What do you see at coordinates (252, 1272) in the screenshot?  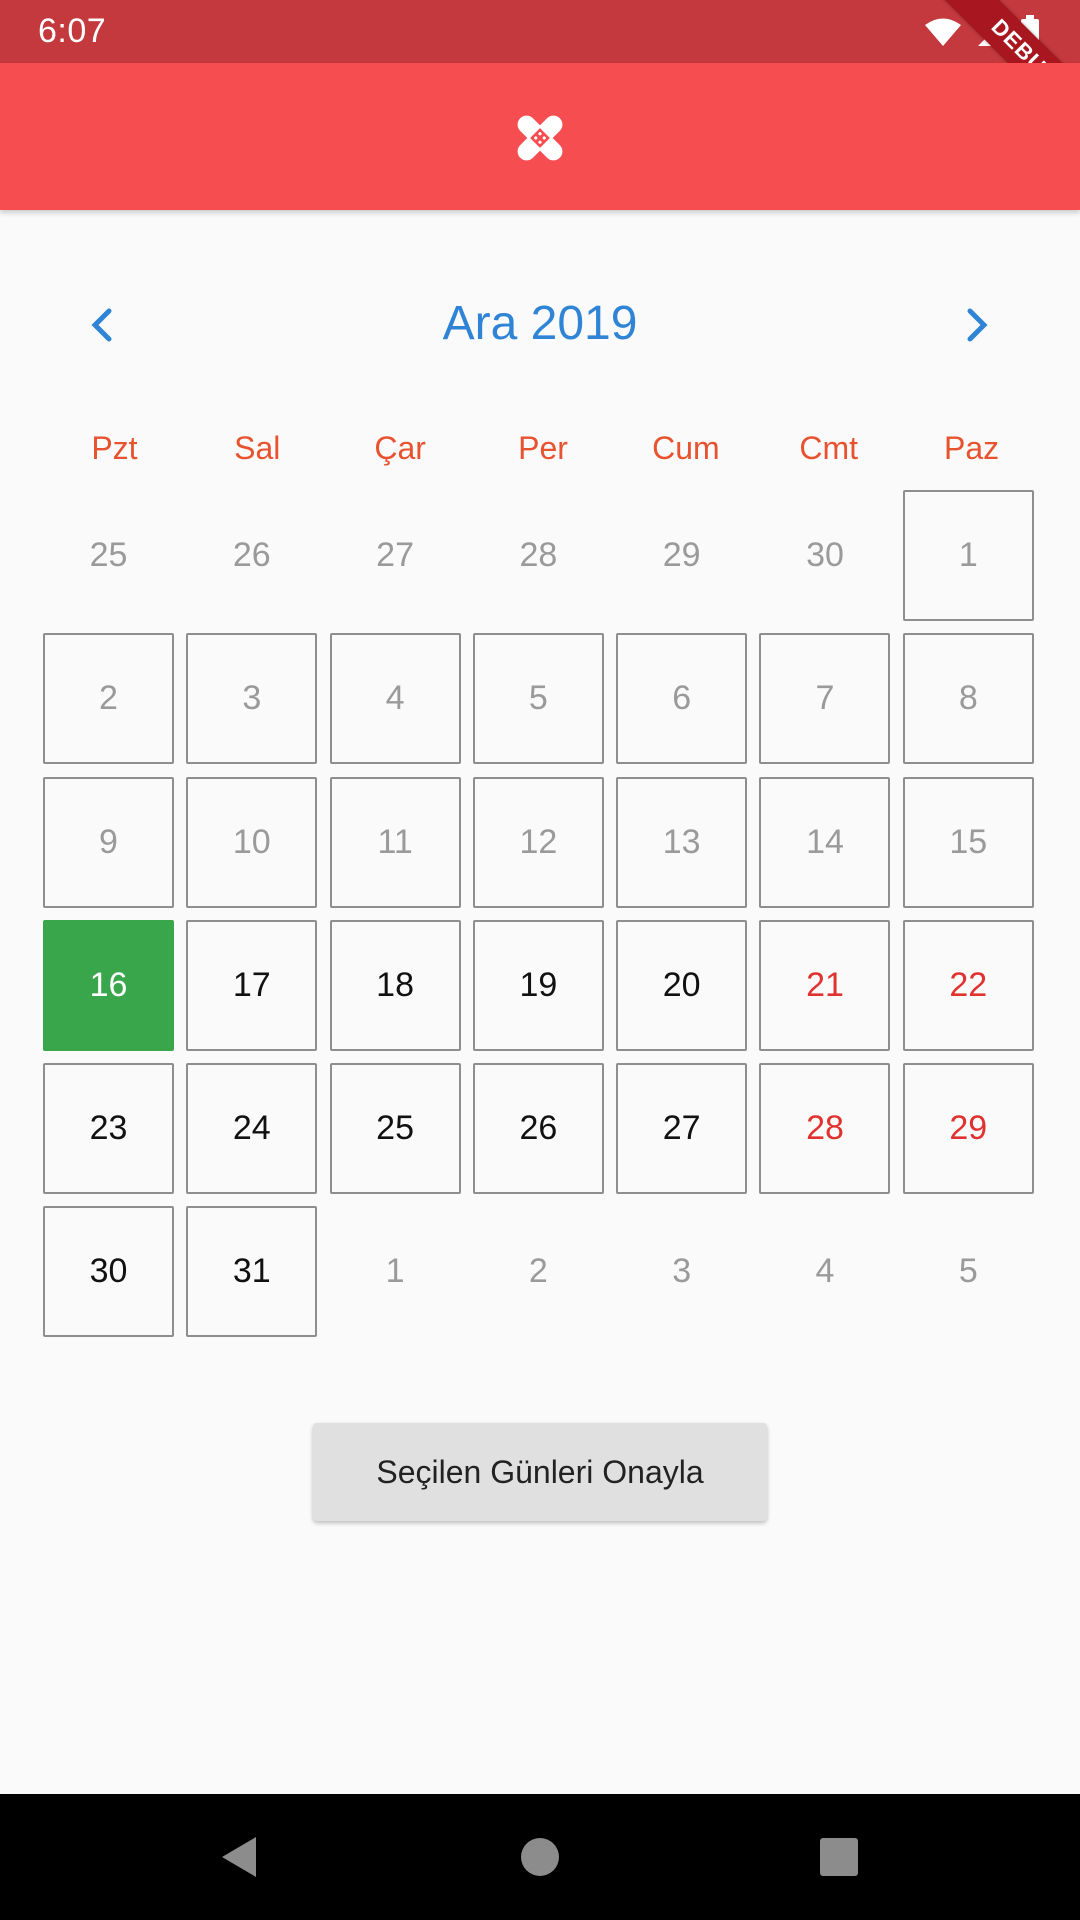 I see `calendar-day: 31` at bounding box center [252, 1272].